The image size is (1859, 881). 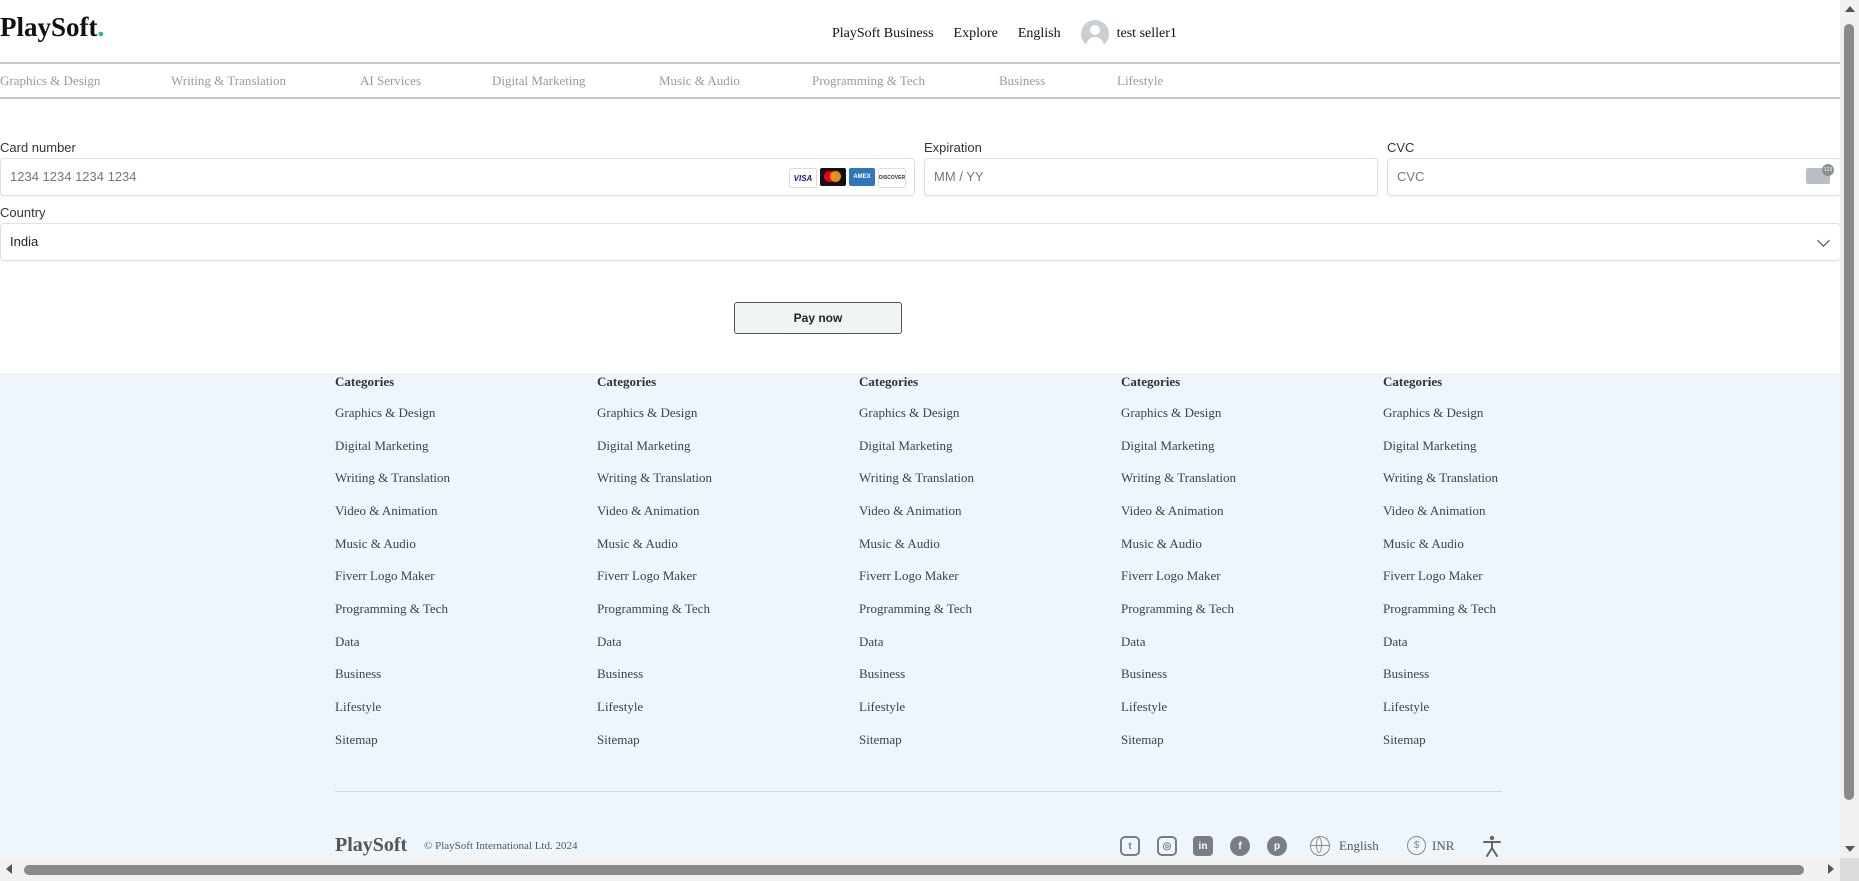 What do you see at coordinates (1277, 846) in the screenshot?
I see `pinterest-icon: p` at bounding box center [1277, 846].